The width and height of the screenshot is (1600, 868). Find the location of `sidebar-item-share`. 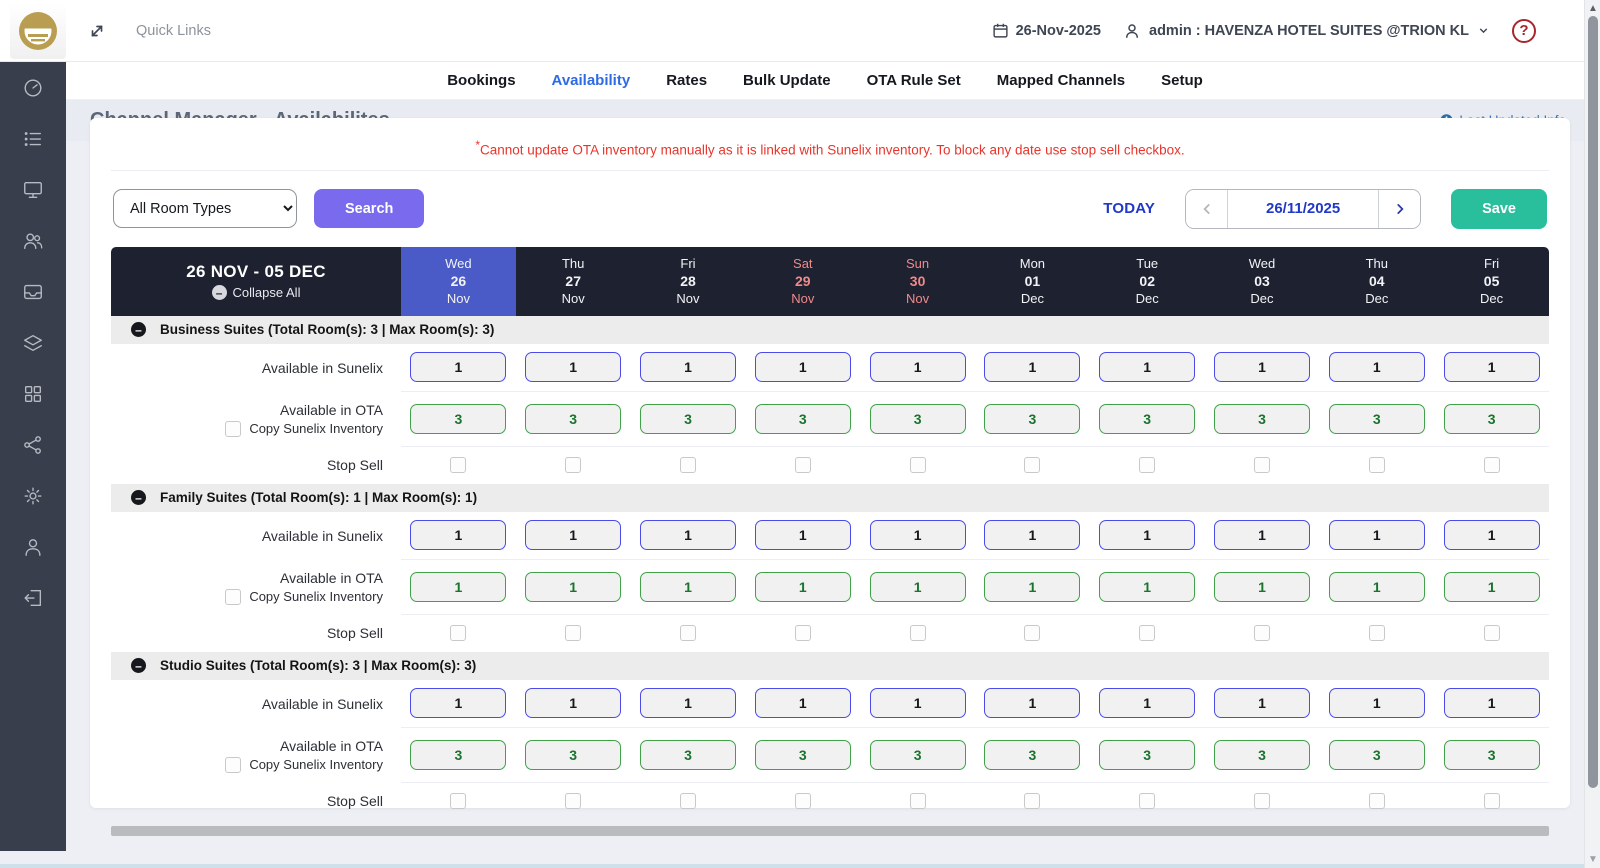

sidebar-item-share is located at coordinates (33, 445).